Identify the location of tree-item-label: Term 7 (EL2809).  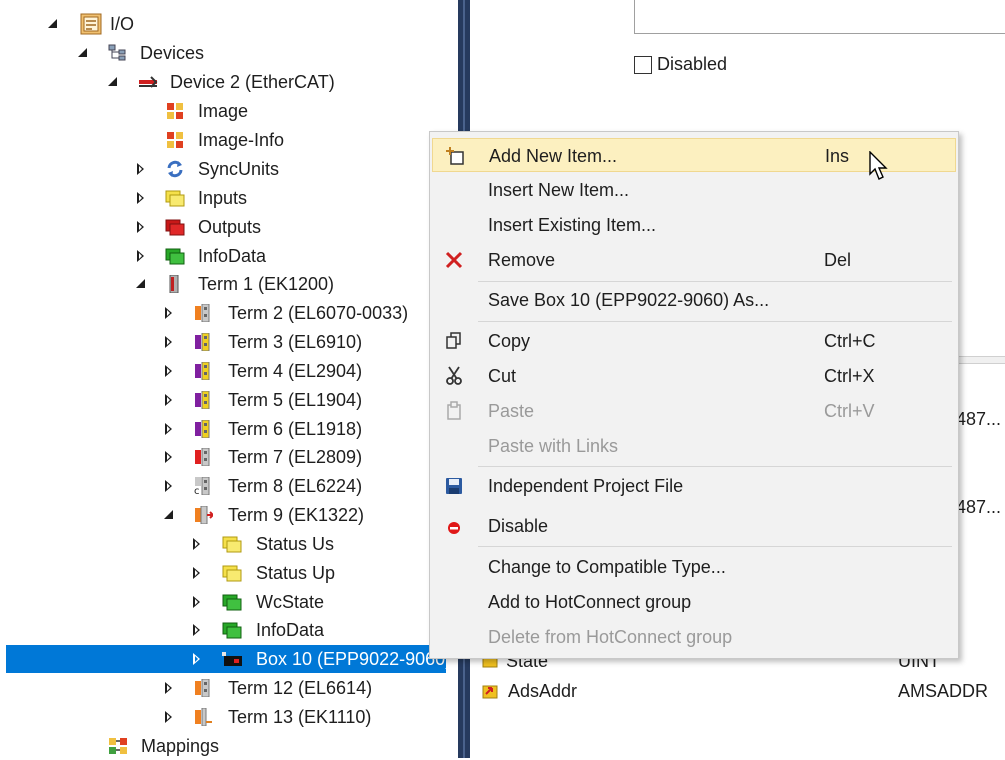
(295, 457).